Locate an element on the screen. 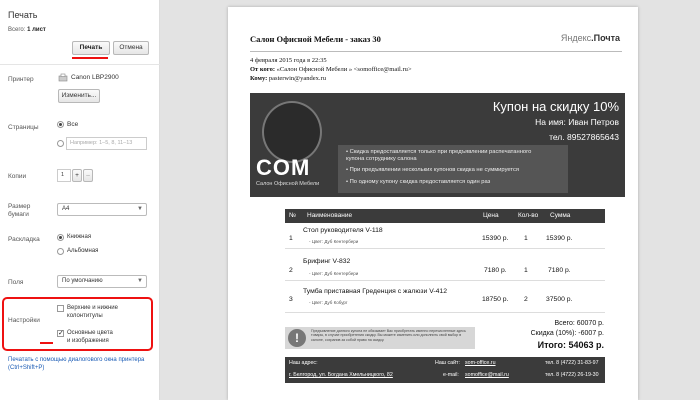 The width and height of the screenshot is (700, 400). copies-input: 1 is located at coordinates (64, 175).